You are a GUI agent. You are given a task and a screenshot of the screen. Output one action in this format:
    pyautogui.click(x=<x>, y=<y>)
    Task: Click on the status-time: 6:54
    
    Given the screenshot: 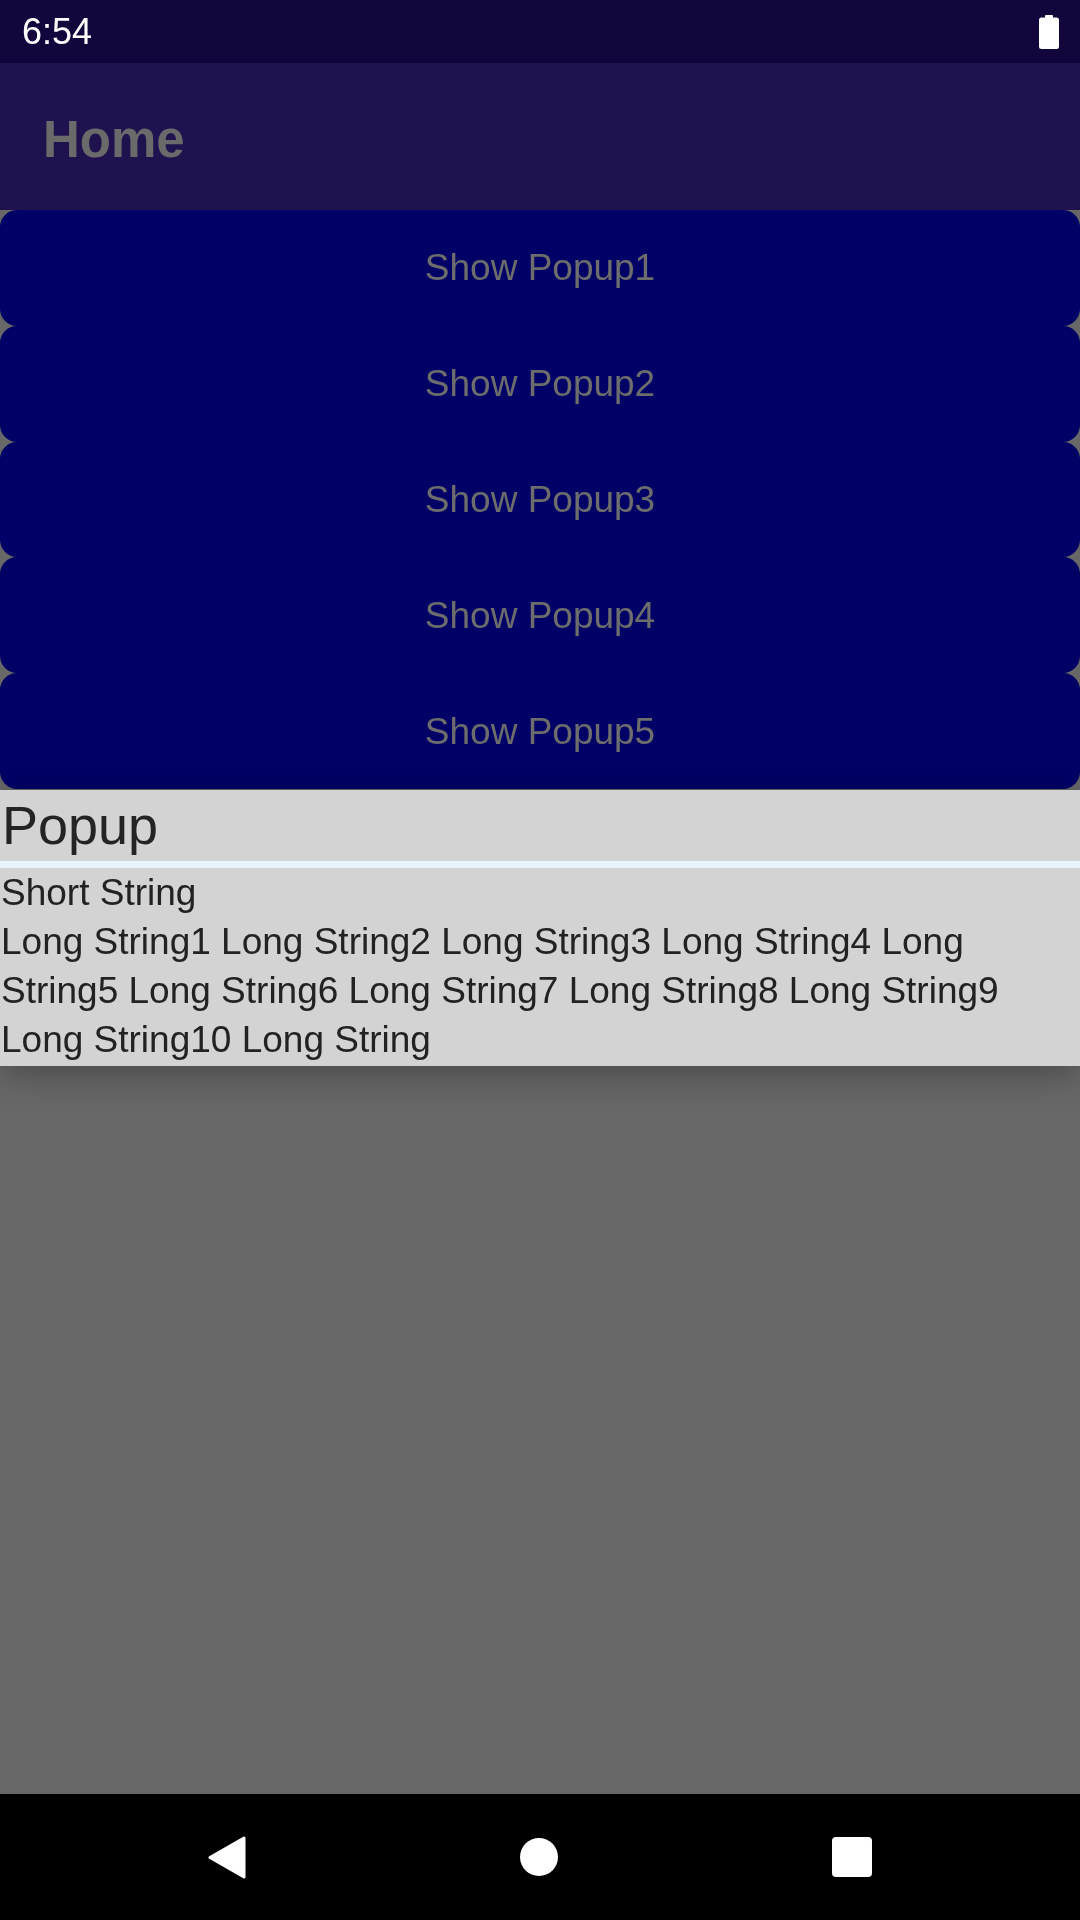 What is the action you would take?
    pyautogui.click(x=57, y=31)
    